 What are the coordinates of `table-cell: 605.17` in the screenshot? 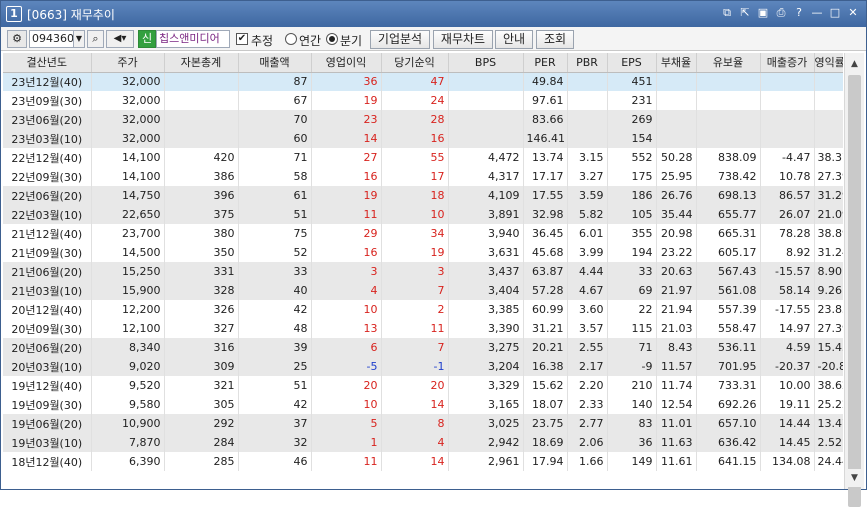 It's located at (728, 252).